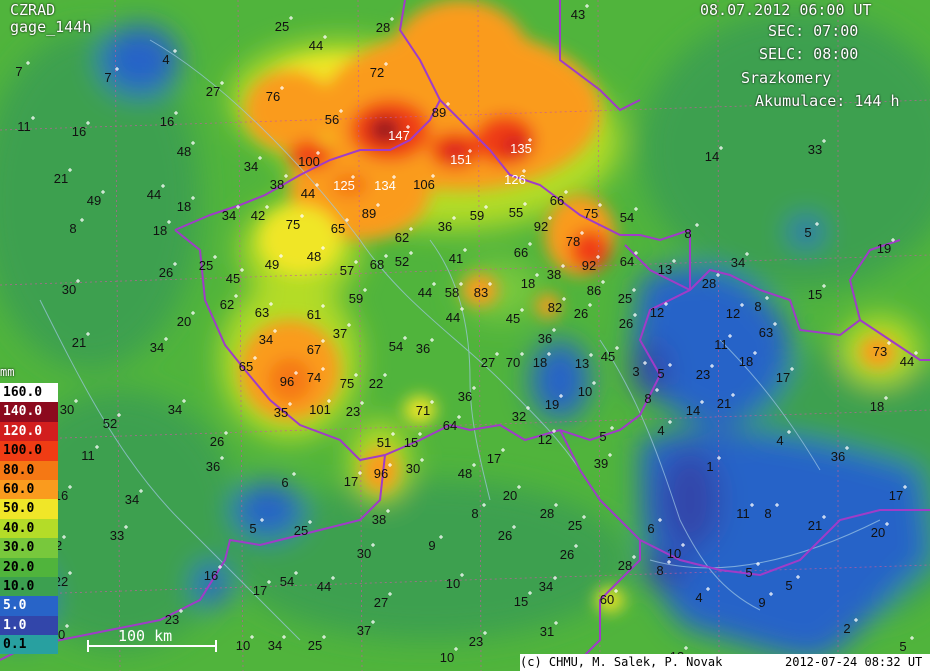  I want to click on station-value: 101, so click(320, 409).